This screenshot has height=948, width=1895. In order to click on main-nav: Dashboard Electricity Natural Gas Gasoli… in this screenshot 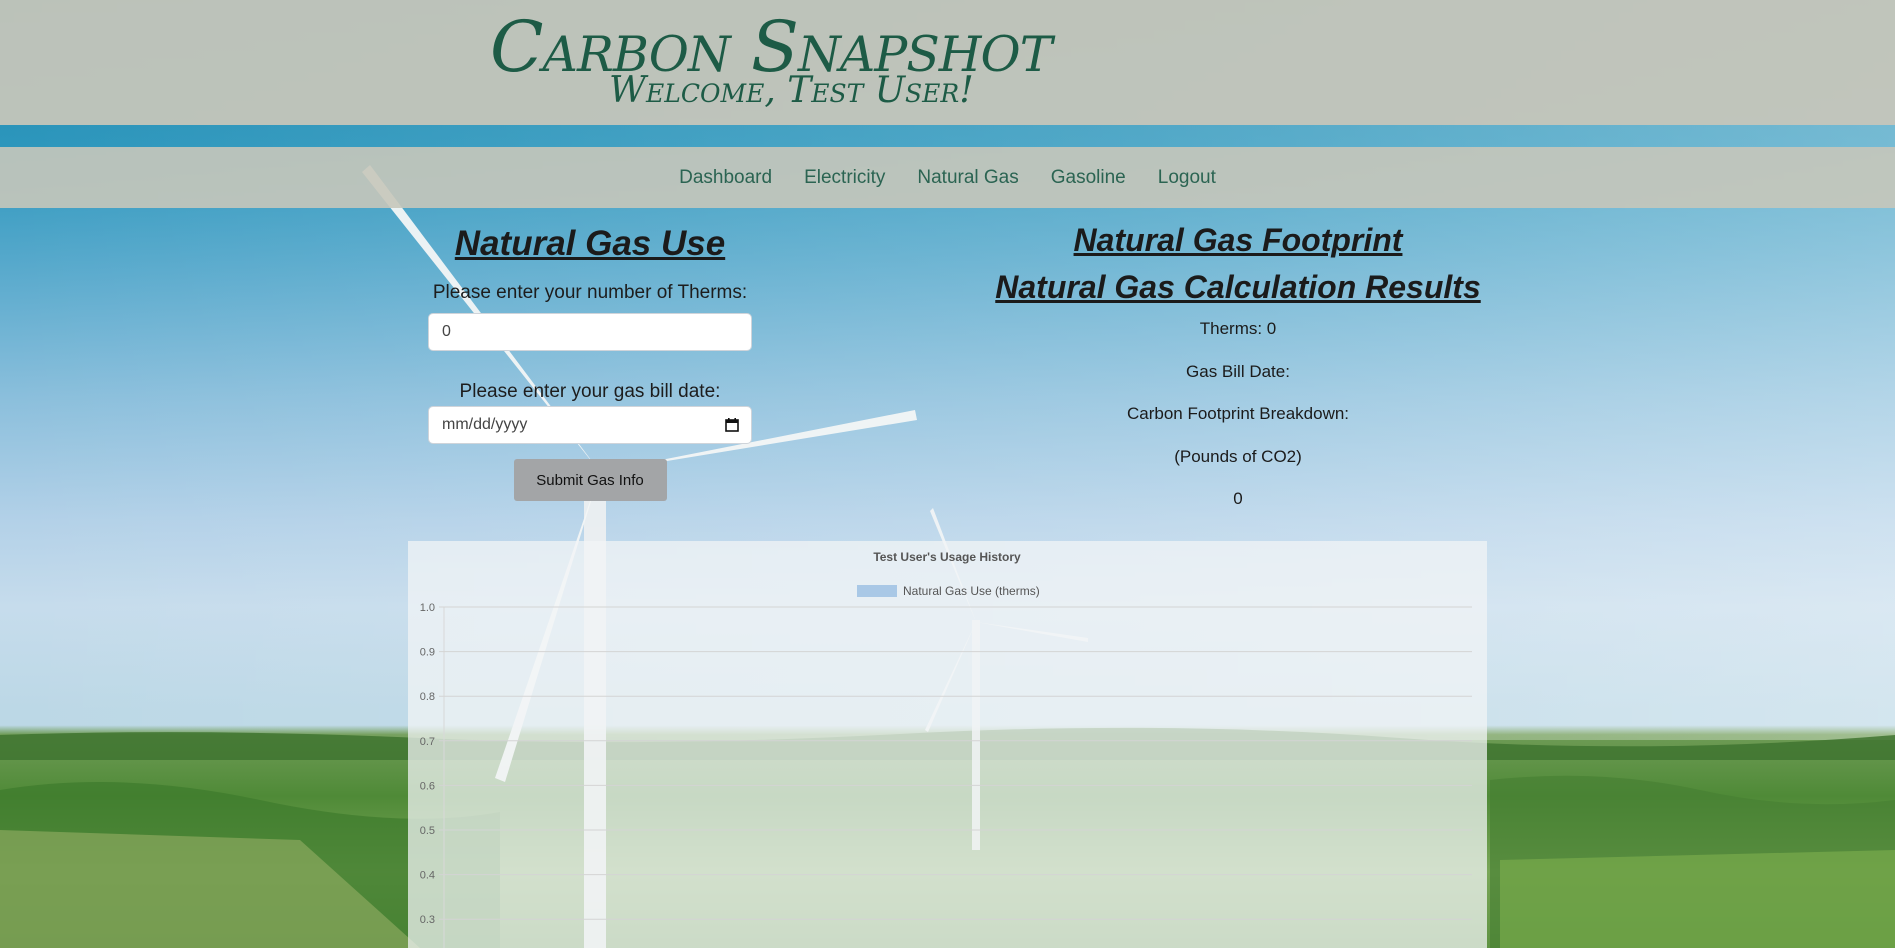, I will do `click(947, 177)`.